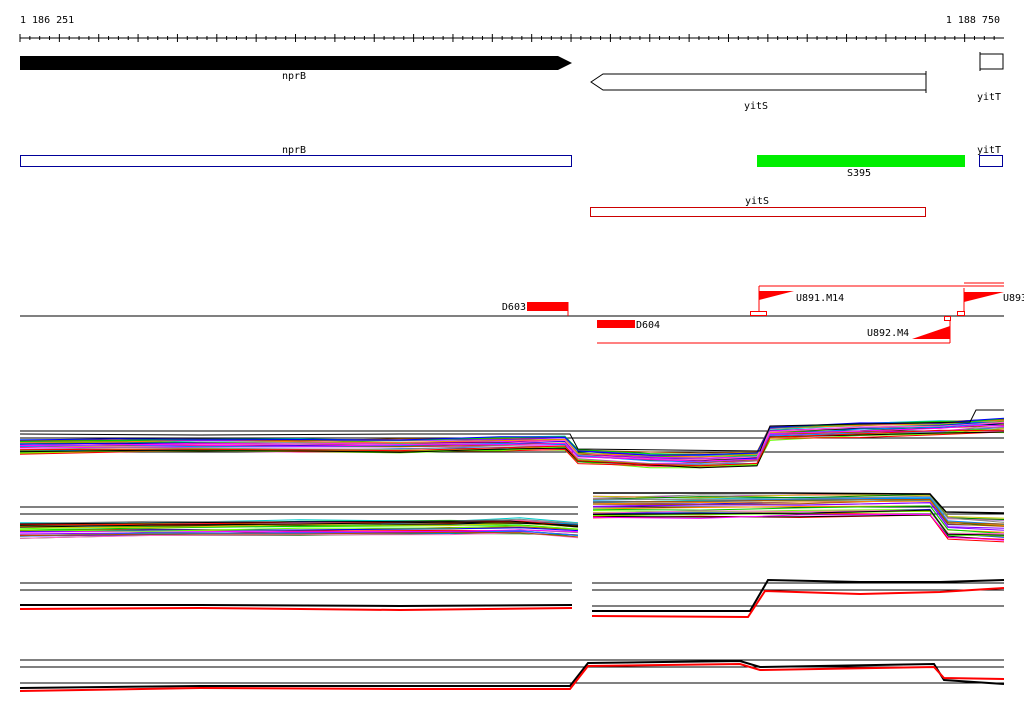 This screenshot has height=714, width=1024. Describe the element at coordinates (992, 61) in the screenshot. I see `gene-yitT-arrow` at that location.